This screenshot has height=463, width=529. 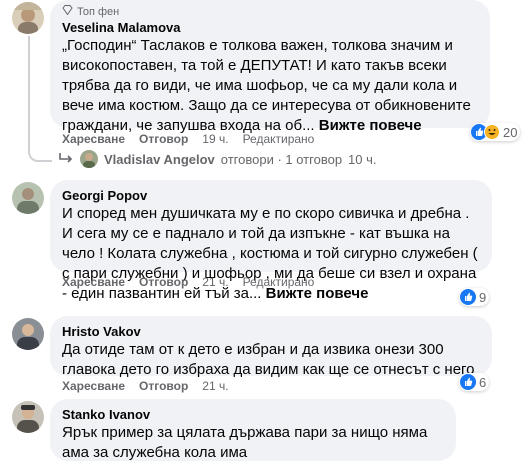 I want to click on reaction-summary: 20, so click(x=495, y=132).